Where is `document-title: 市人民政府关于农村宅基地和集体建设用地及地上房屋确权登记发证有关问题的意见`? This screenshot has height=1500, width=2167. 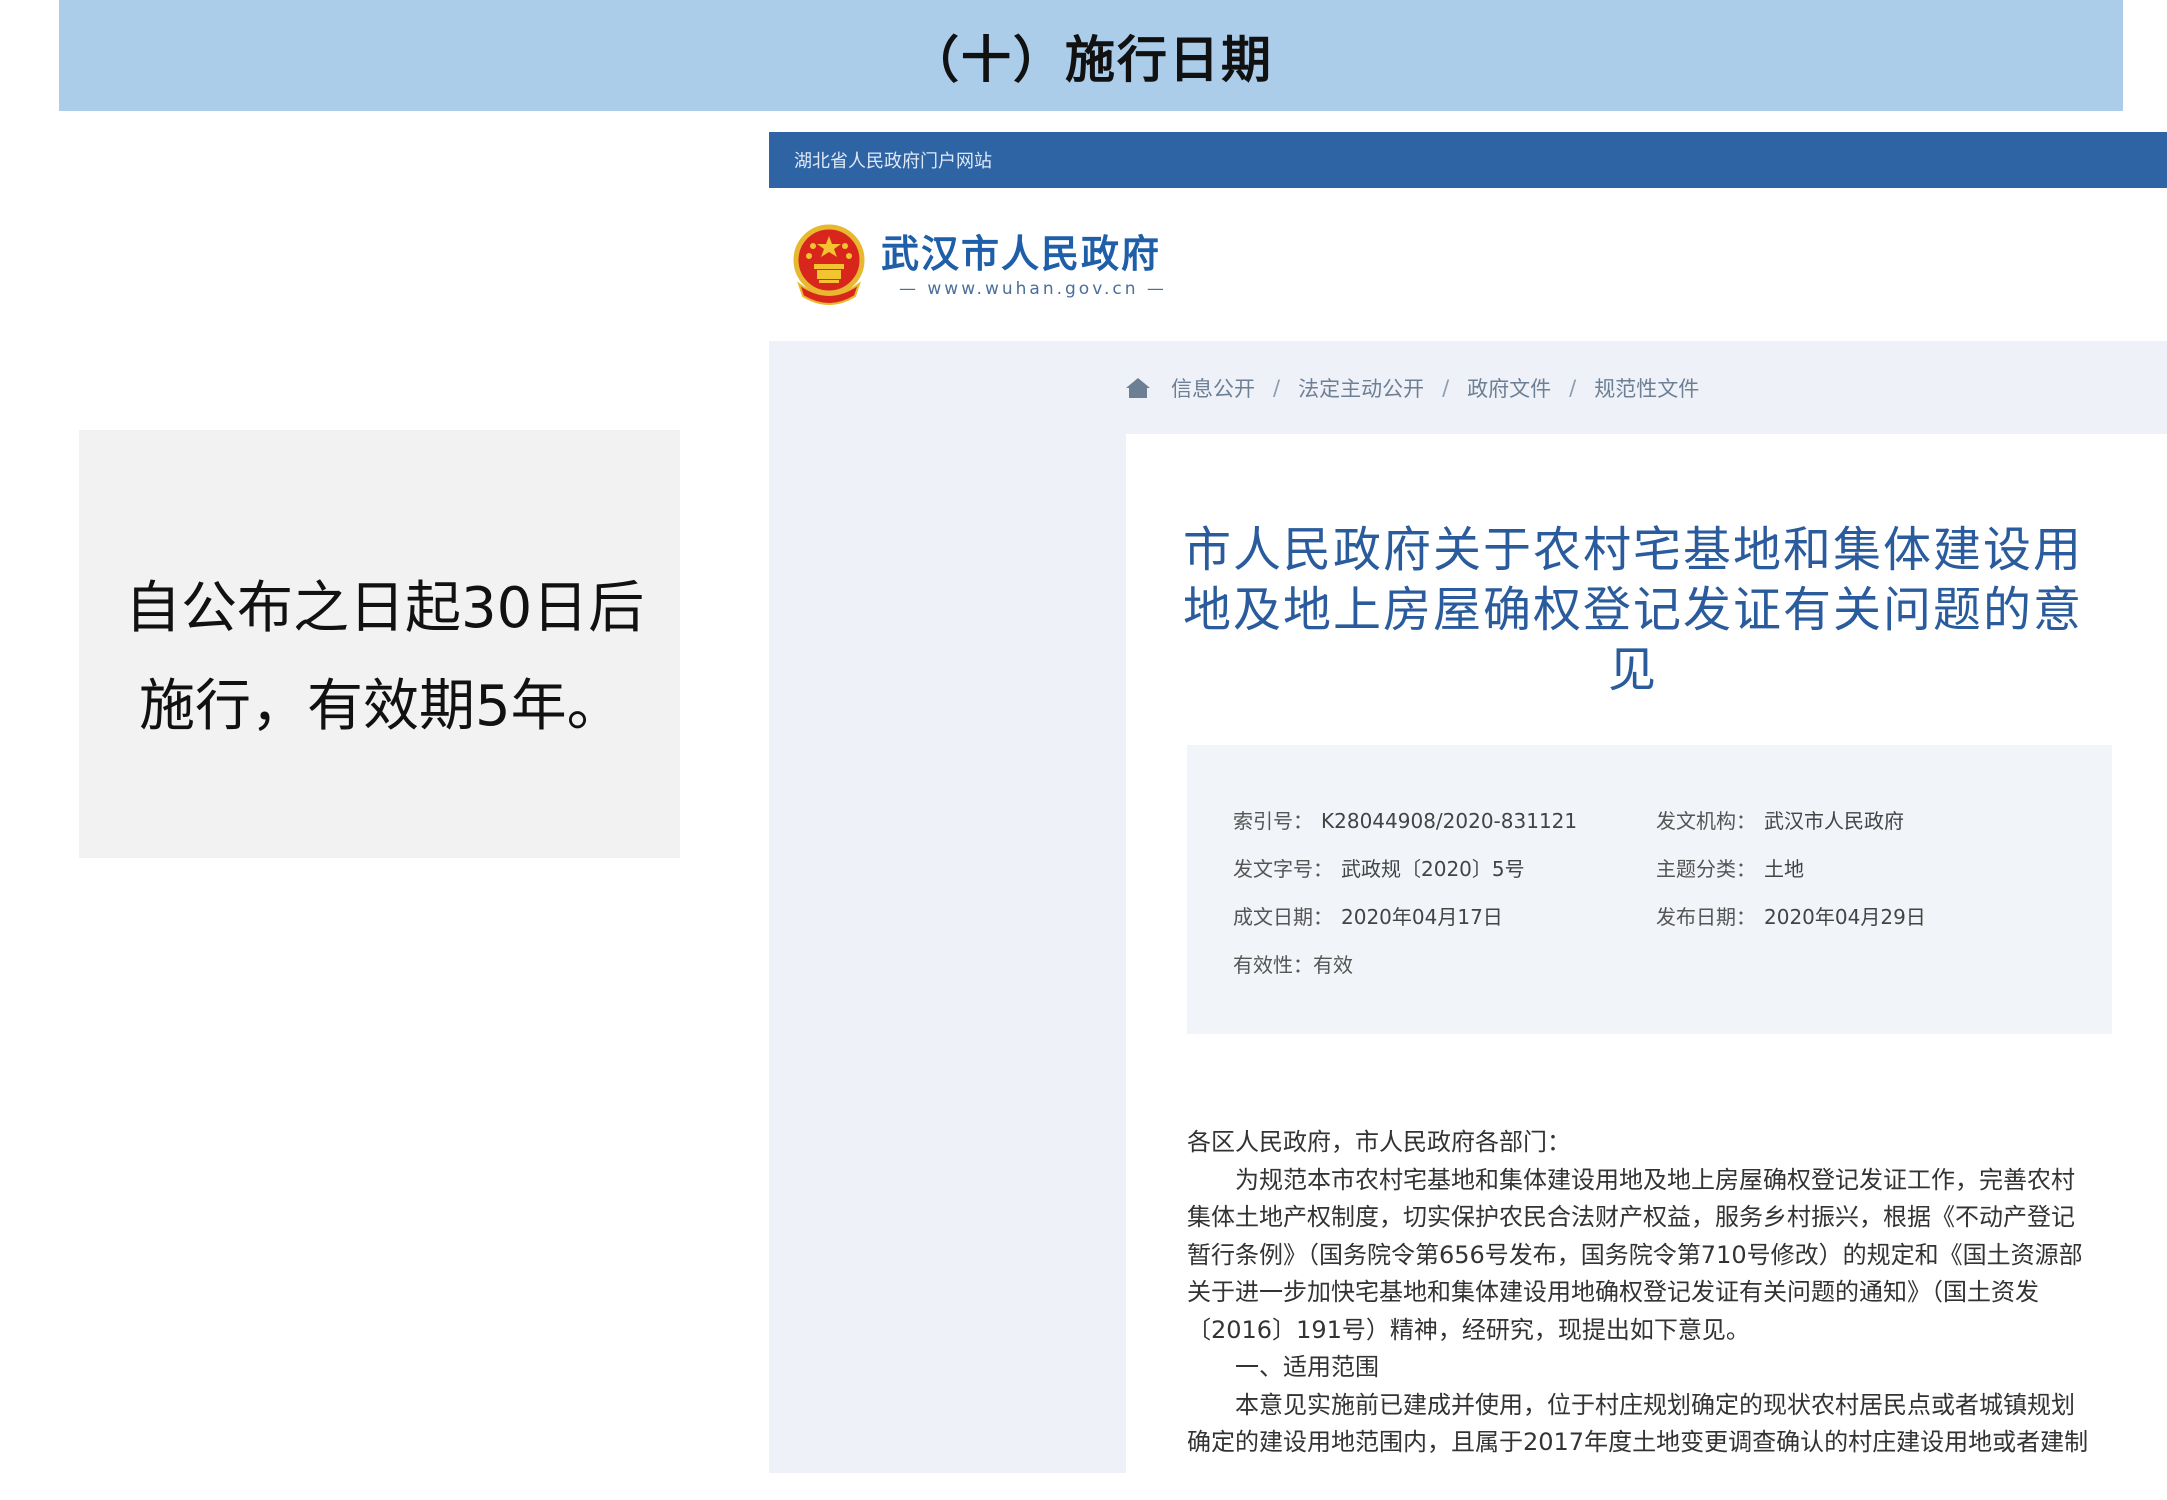 document-title: 市人民政府关于农村宅基地和集体建设用地及地上房屋确权登记发证有关问题的意见 is located at coordinates (1632, 610).